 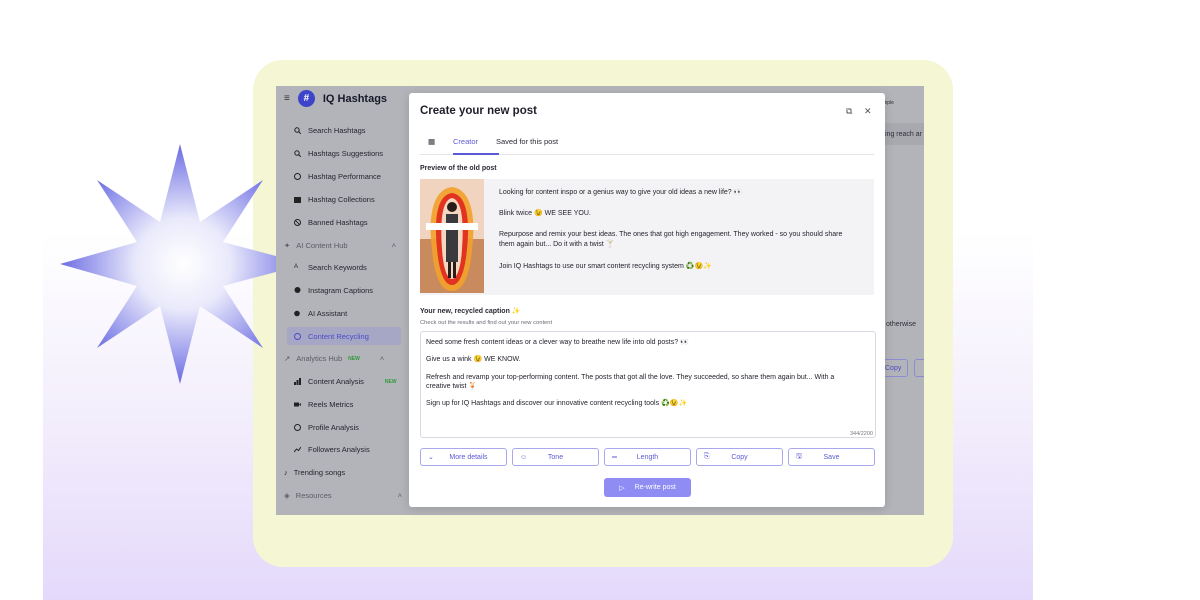 I want to click on ban-icon, so click(x=297, y=222).